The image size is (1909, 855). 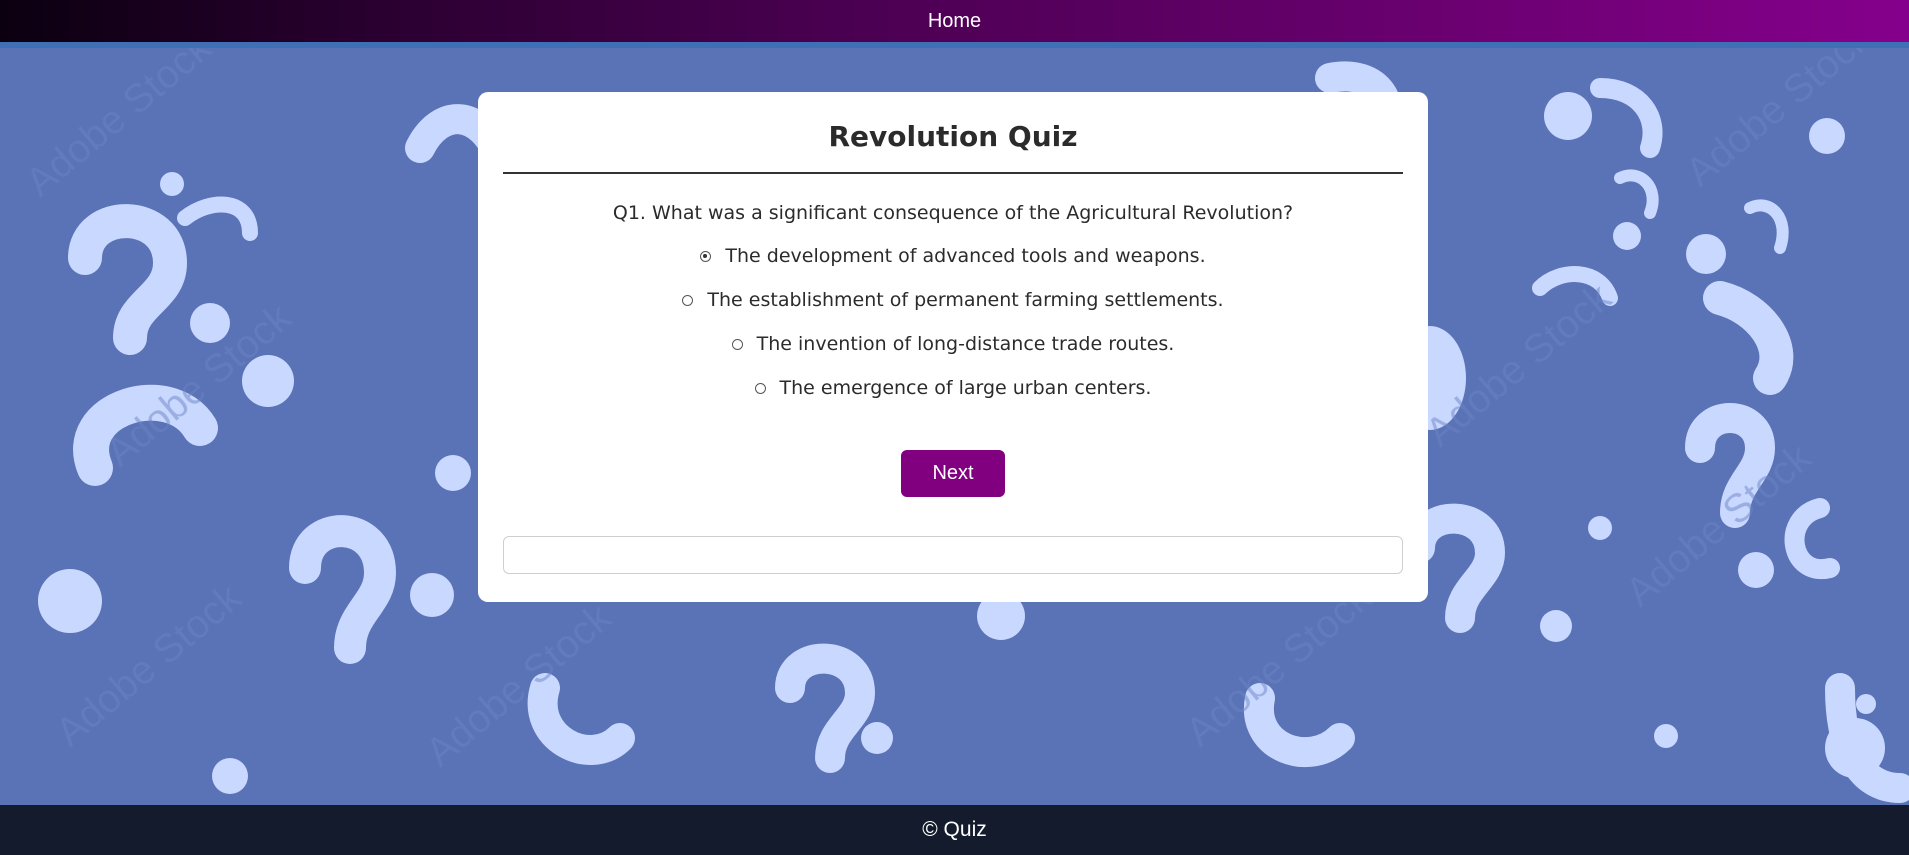 I want to click on next-button: Next, so click(x=953, y=473).